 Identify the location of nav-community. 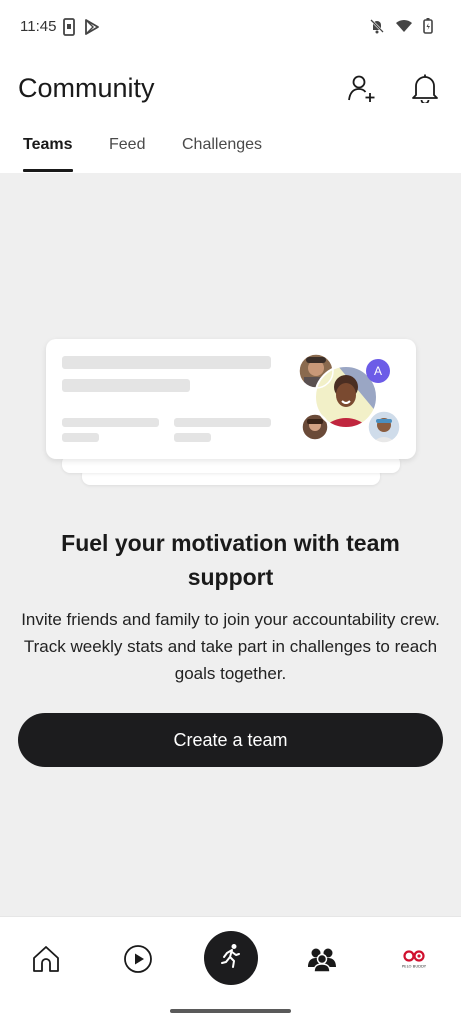
(322, 961).